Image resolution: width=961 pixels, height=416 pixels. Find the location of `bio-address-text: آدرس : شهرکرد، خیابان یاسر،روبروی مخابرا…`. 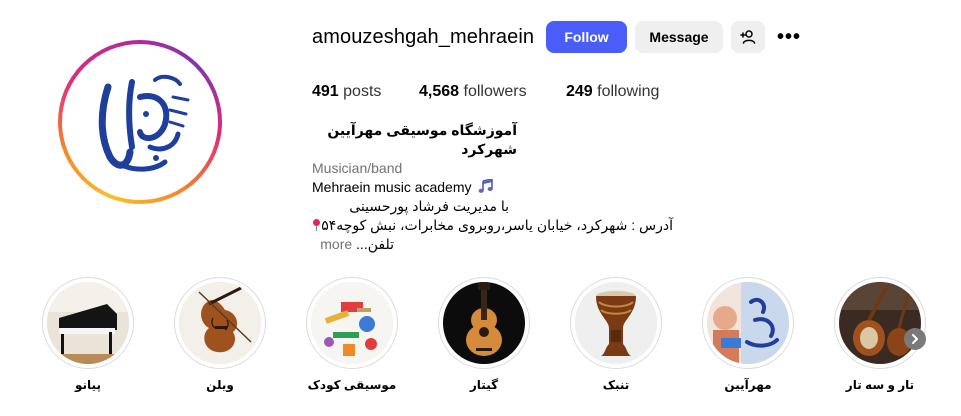

bio-address-text: آدرس : شهرکرد، خیابان یاسر،روبروی مخابرا… is located at coordinates (497, 225).